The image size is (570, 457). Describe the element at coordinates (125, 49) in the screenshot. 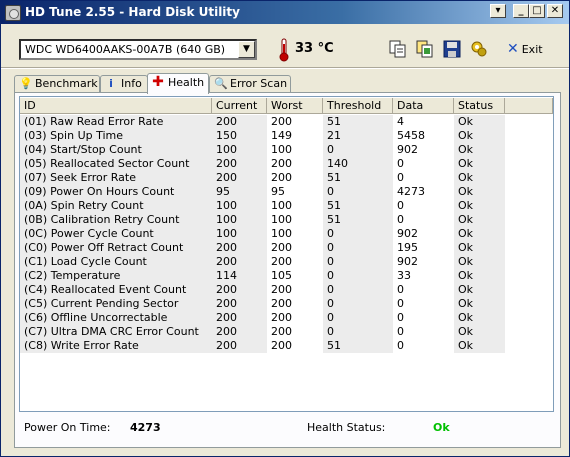

I see `drive-select-value: WDC WD6400AAKS-00A7B (640 GB)` at that location.